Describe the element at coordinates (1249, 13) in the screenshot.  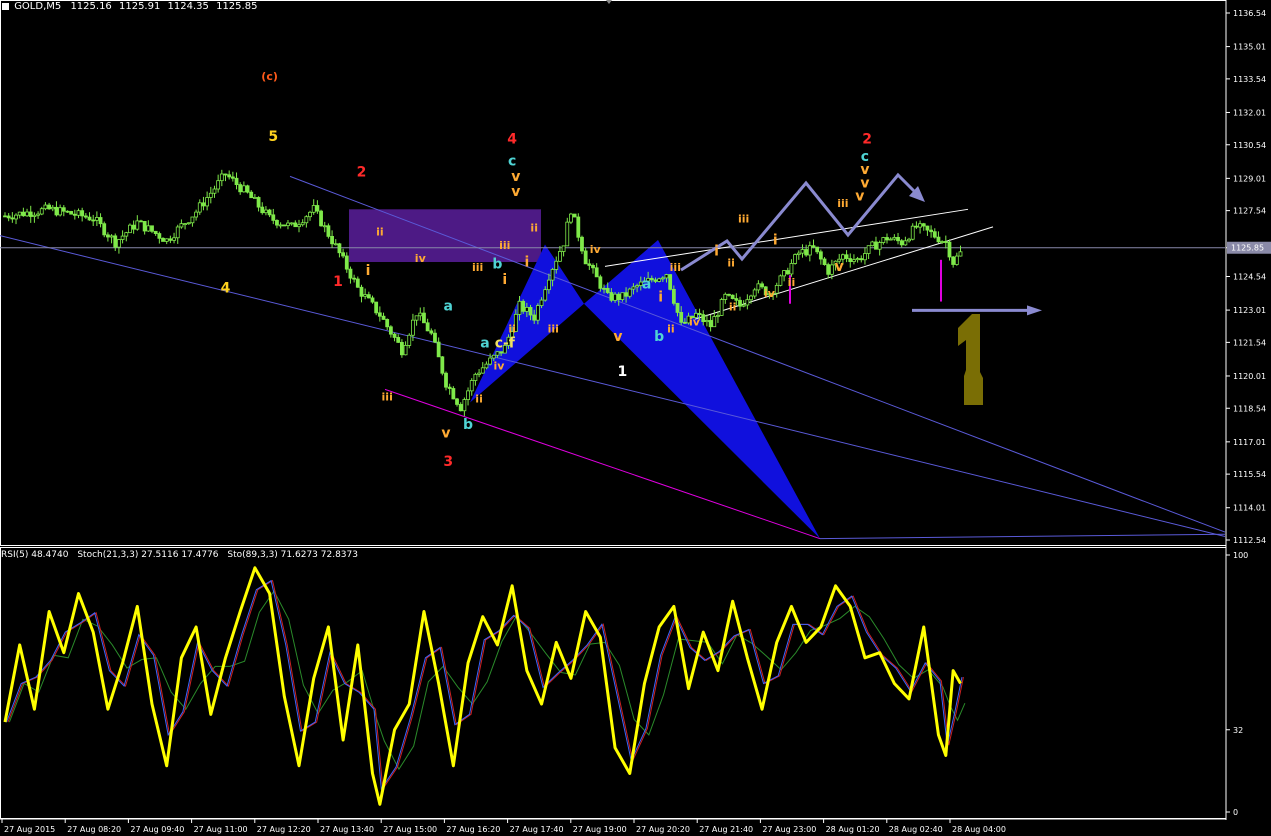
I see `price-tick-label: 1136.54` at that location.